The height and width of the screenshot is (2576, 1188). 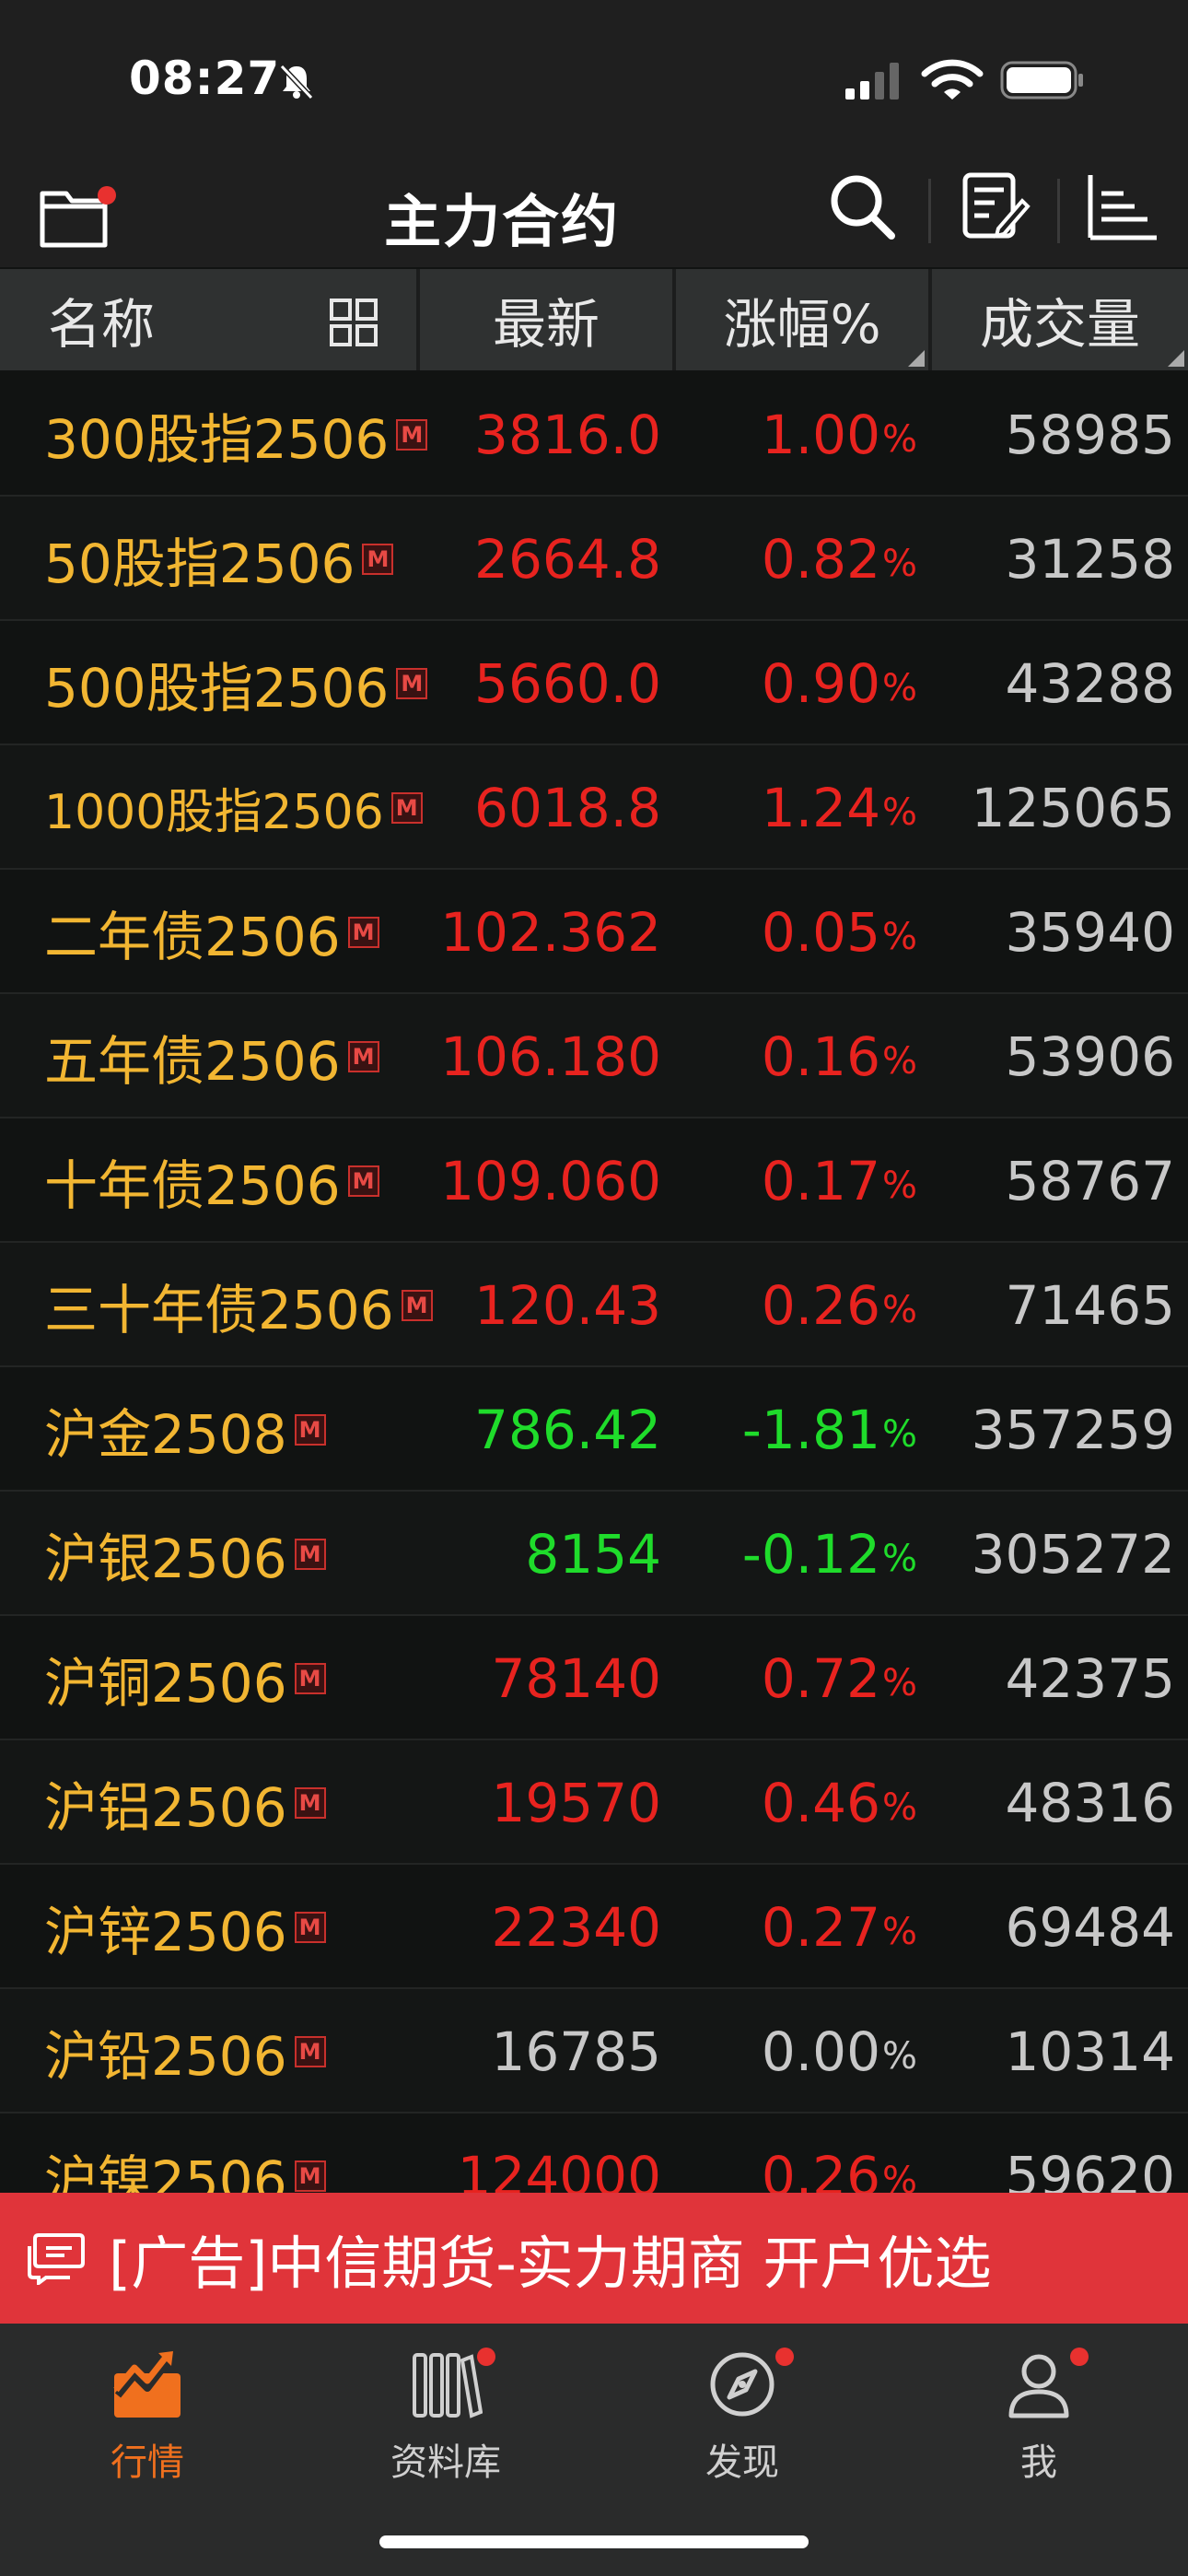 What do you see at coordinates (185, 1678) in the screenshot?
I see `contract-name: 沪铜2506 M` at bounding box center [185, 1678].